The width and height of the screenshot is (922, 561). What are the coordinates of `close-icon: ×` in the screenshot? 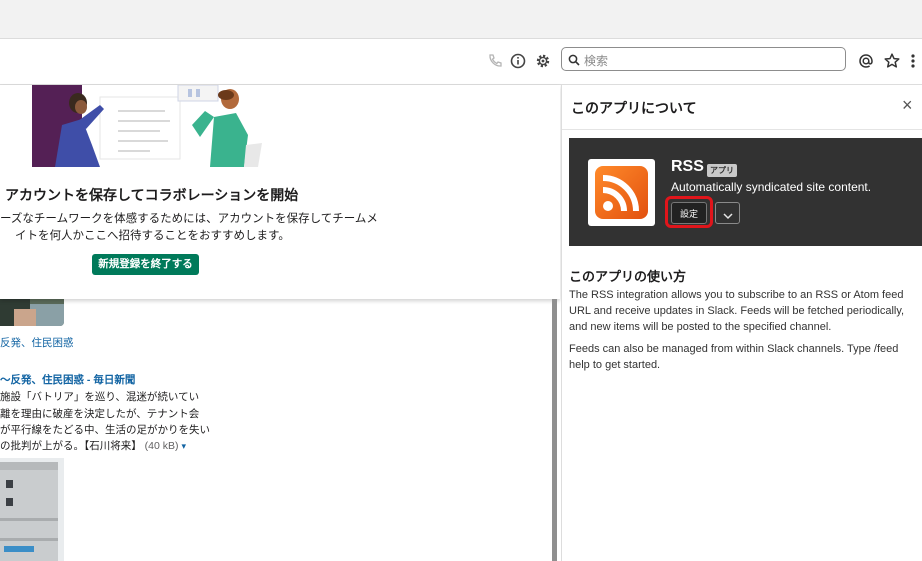 It's located at (910, 105).